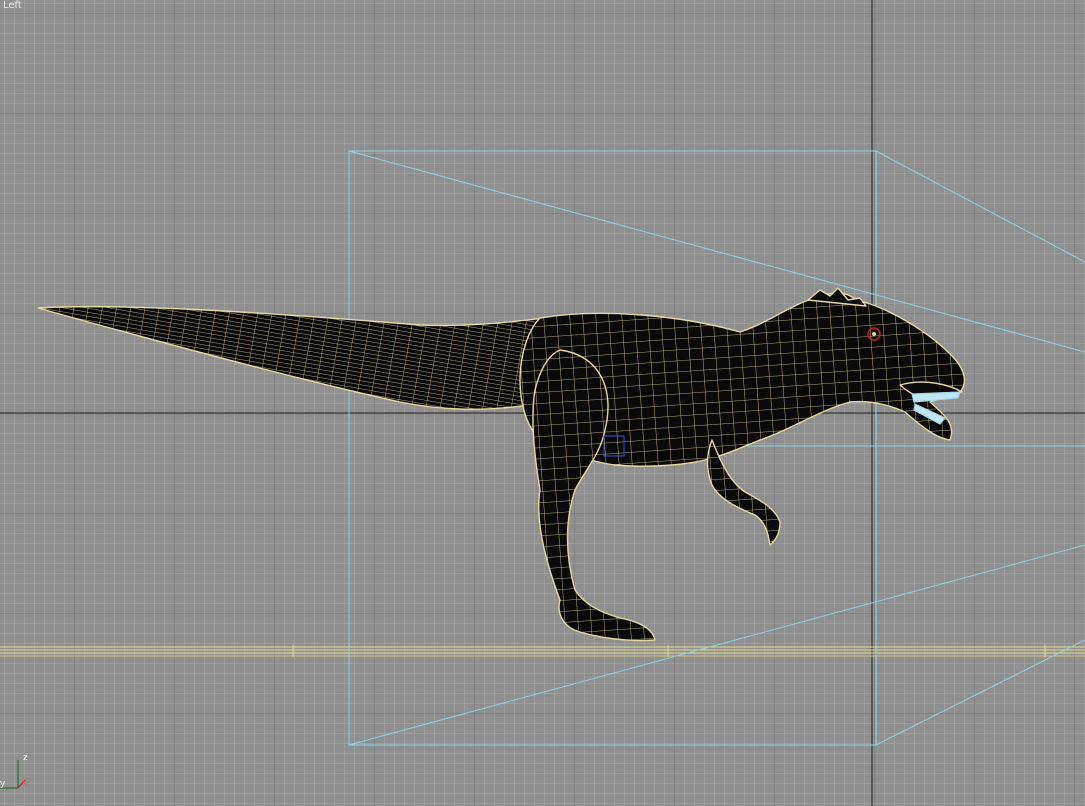 The width and height of the screenshot is (1085, 806). Describe the element at coordinates (25, 784) in the screenshot. I see `axis-x-label: x` at that location.